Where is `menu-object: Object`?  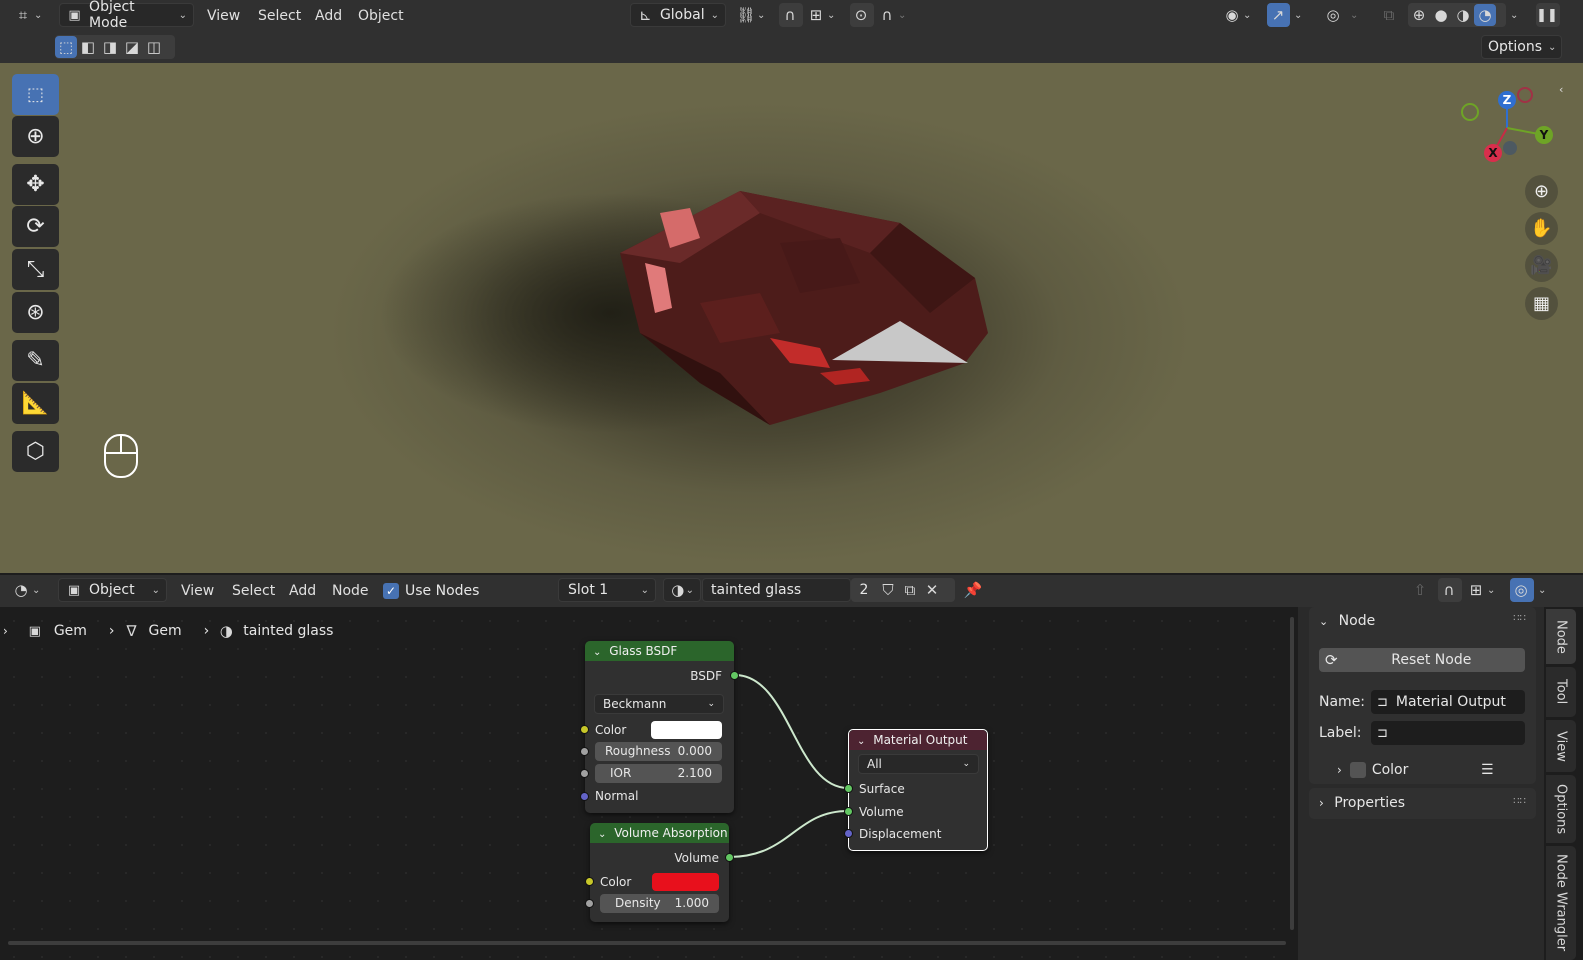 menu-object: Object is located at coordinates (381, 16).